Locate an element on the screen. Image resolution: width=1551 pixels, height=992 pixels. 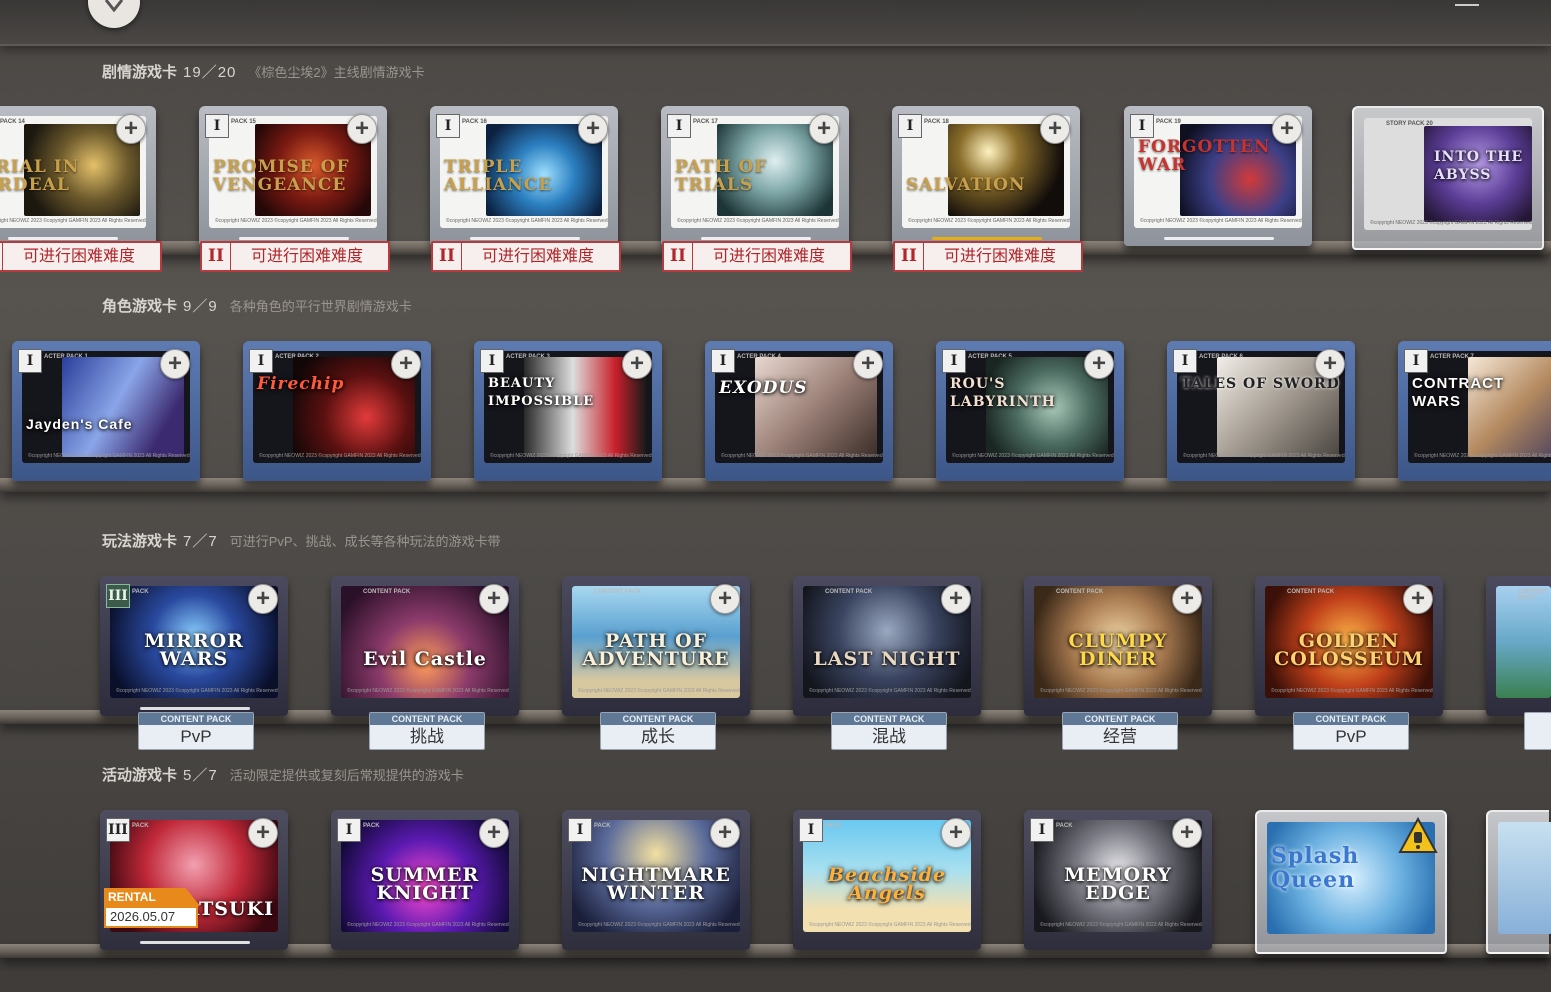
rental-expiry-date: 2026.05.07 is located at coordinates (151, 917).